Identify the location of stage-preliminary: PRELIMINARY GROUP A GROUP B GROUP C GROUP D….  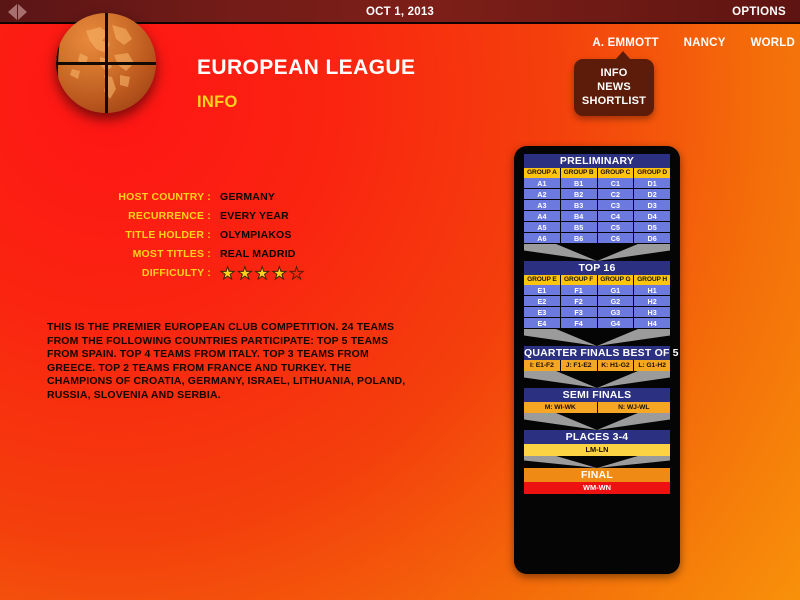
(597, 199).